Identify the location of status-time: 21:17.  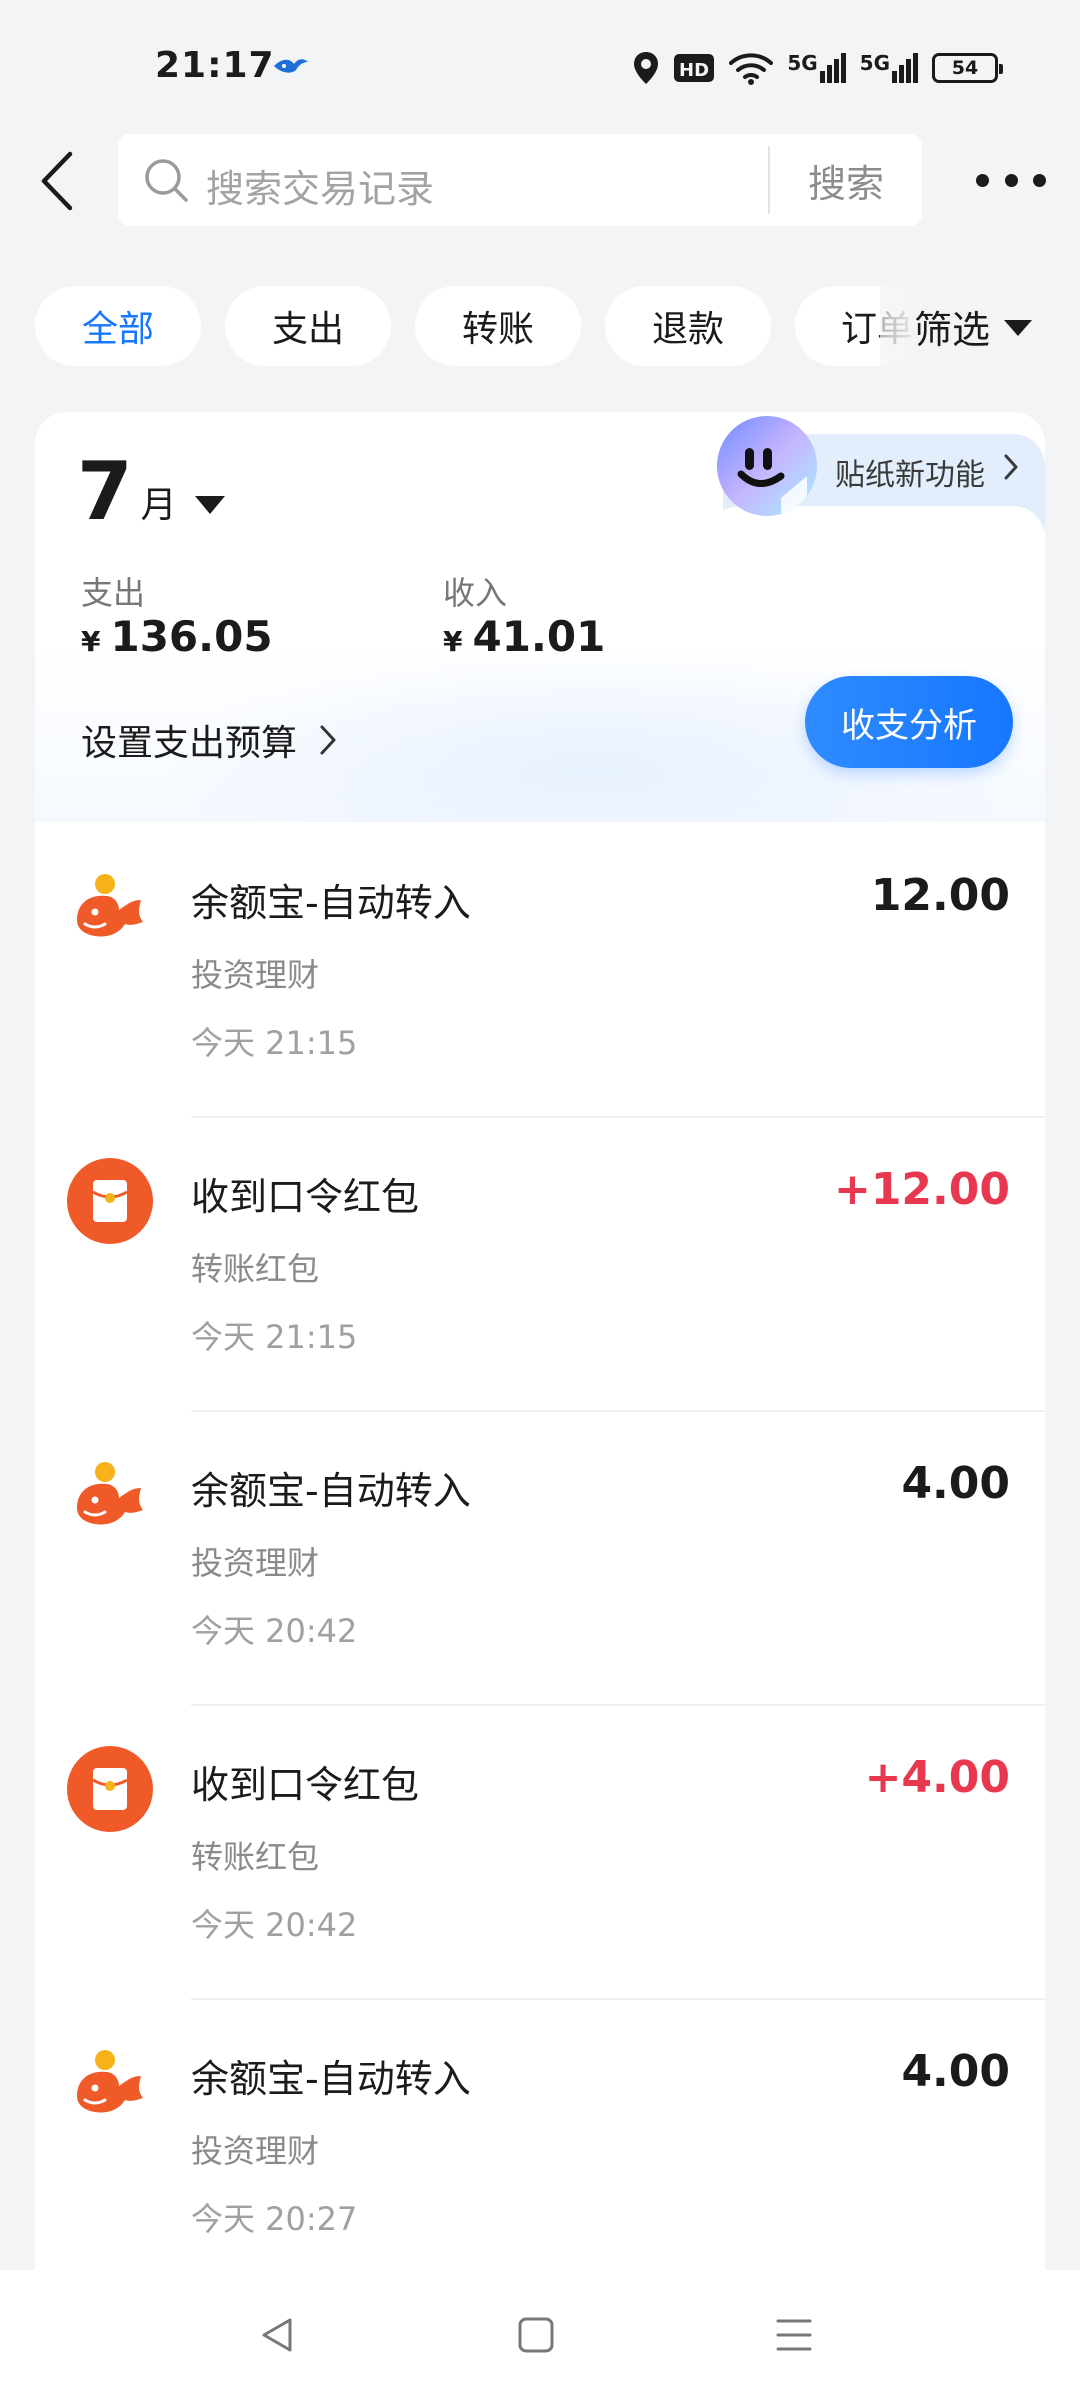
(215, 65).